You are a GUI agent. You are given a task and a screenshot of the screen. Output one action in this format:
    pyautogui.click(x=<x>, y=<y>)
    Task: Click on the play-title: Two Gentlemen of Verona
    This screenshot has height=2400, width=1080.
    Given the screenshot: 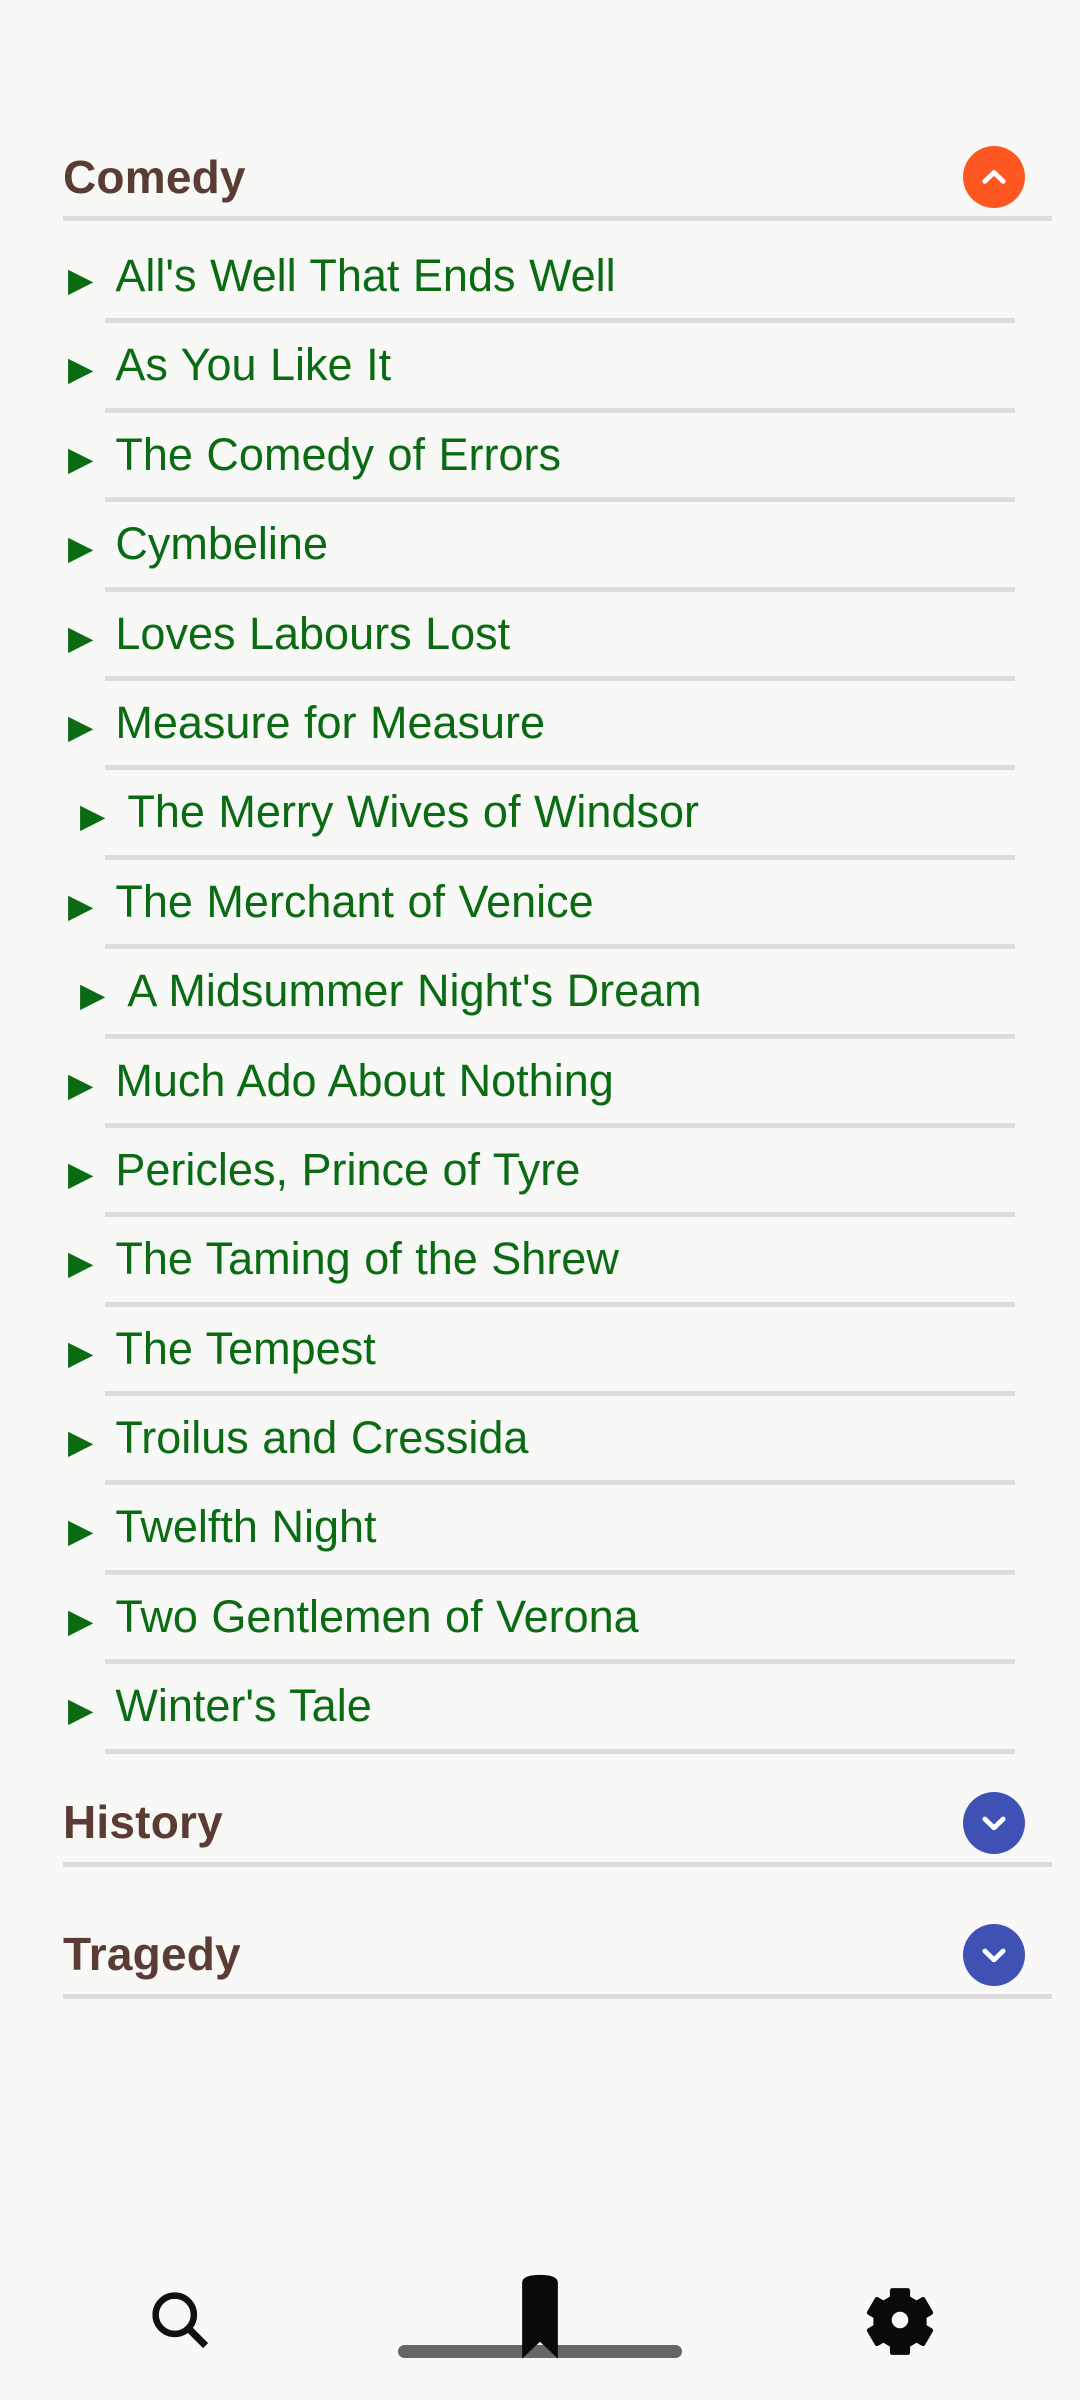 What is the action you would take?
    pyautogui.click(x=377, y=1616)
    